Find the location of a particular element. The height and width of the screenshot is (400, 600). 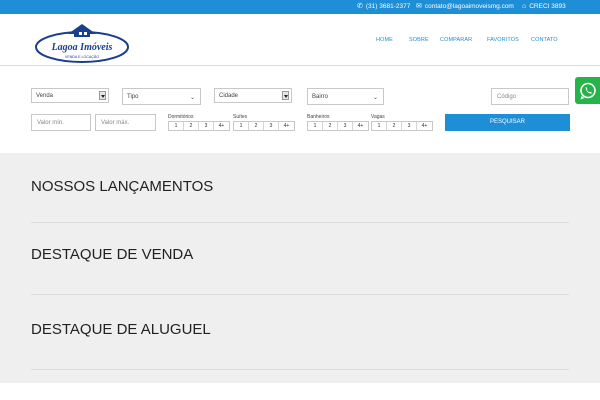

phone-icon: ✆ is located at coordinates (360, 6).